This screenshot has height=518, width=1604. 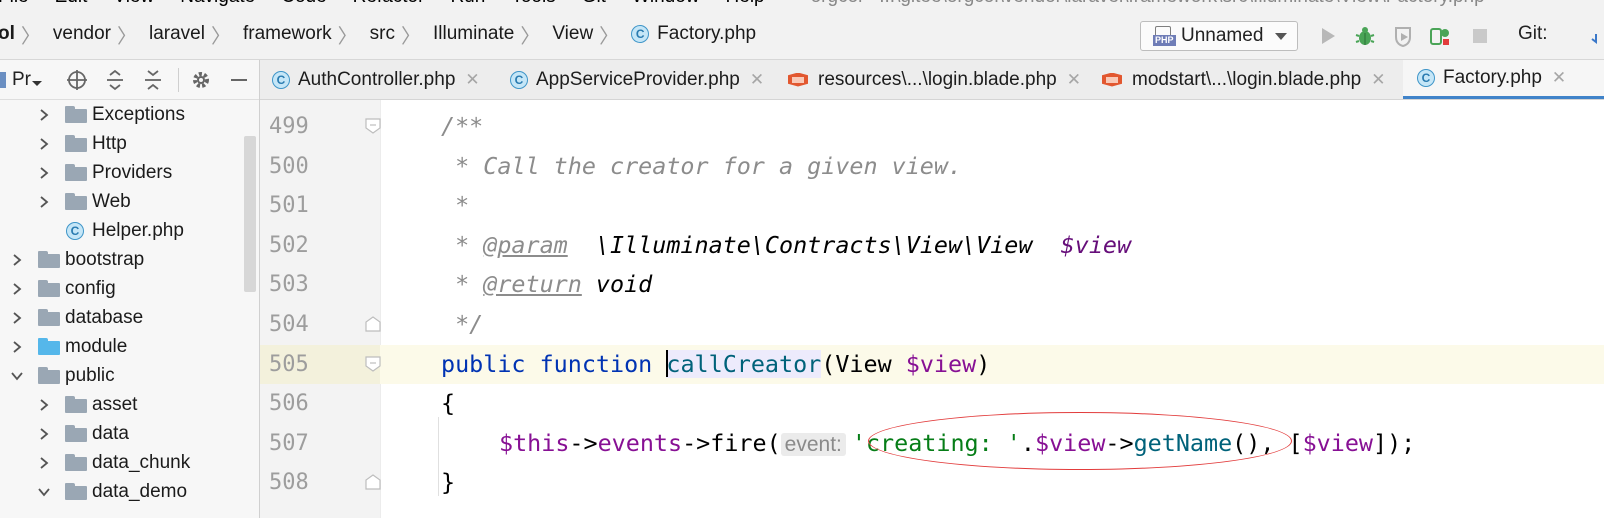 I want to click on tree-item-http: Http, so click(x=129, y=143).